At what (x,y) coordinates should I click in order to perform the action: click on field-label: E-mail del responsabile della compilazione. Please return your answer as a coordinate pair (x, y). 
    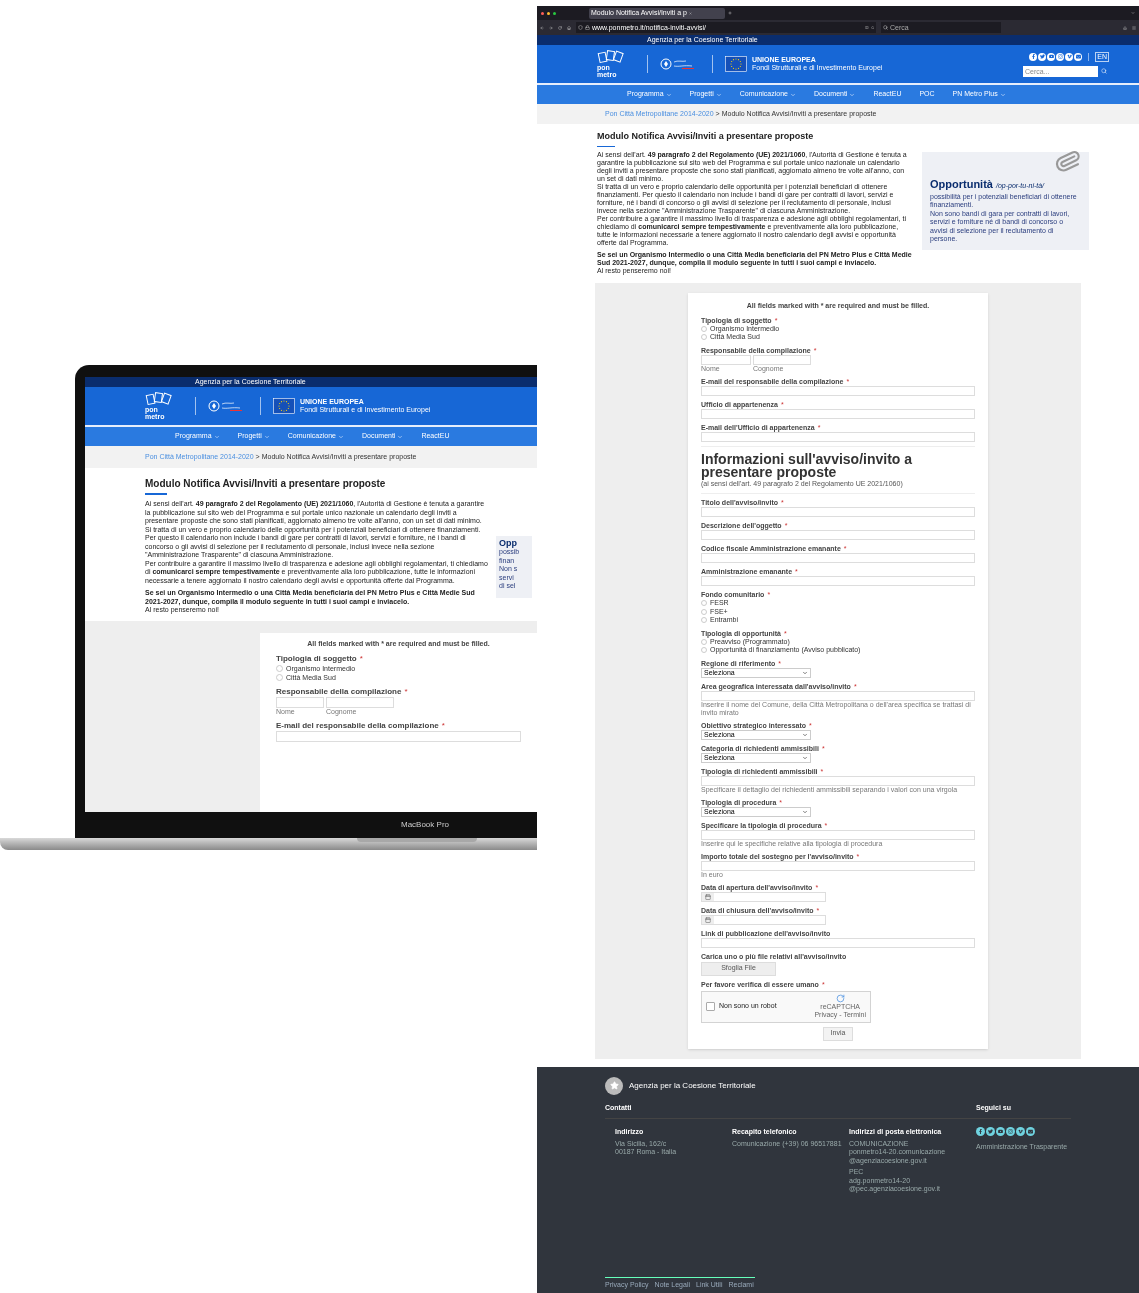
    Looking at the image, I should click on (357, 726).